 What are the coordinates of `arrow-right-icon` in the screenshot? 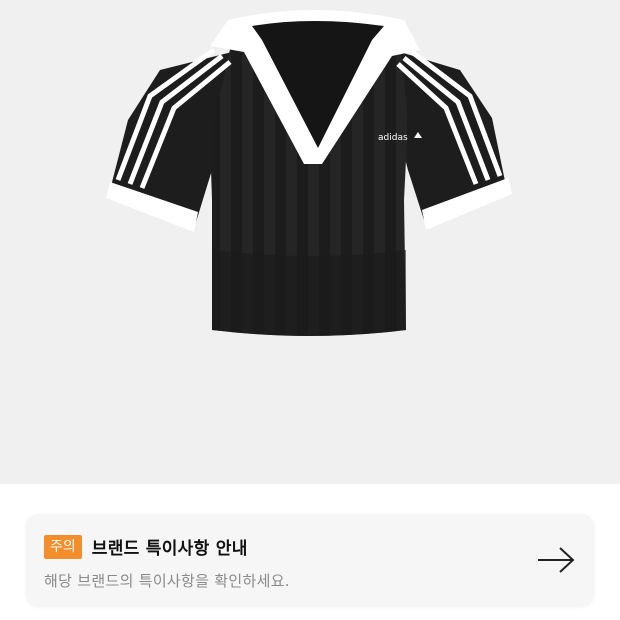 It's located at (556, 560).